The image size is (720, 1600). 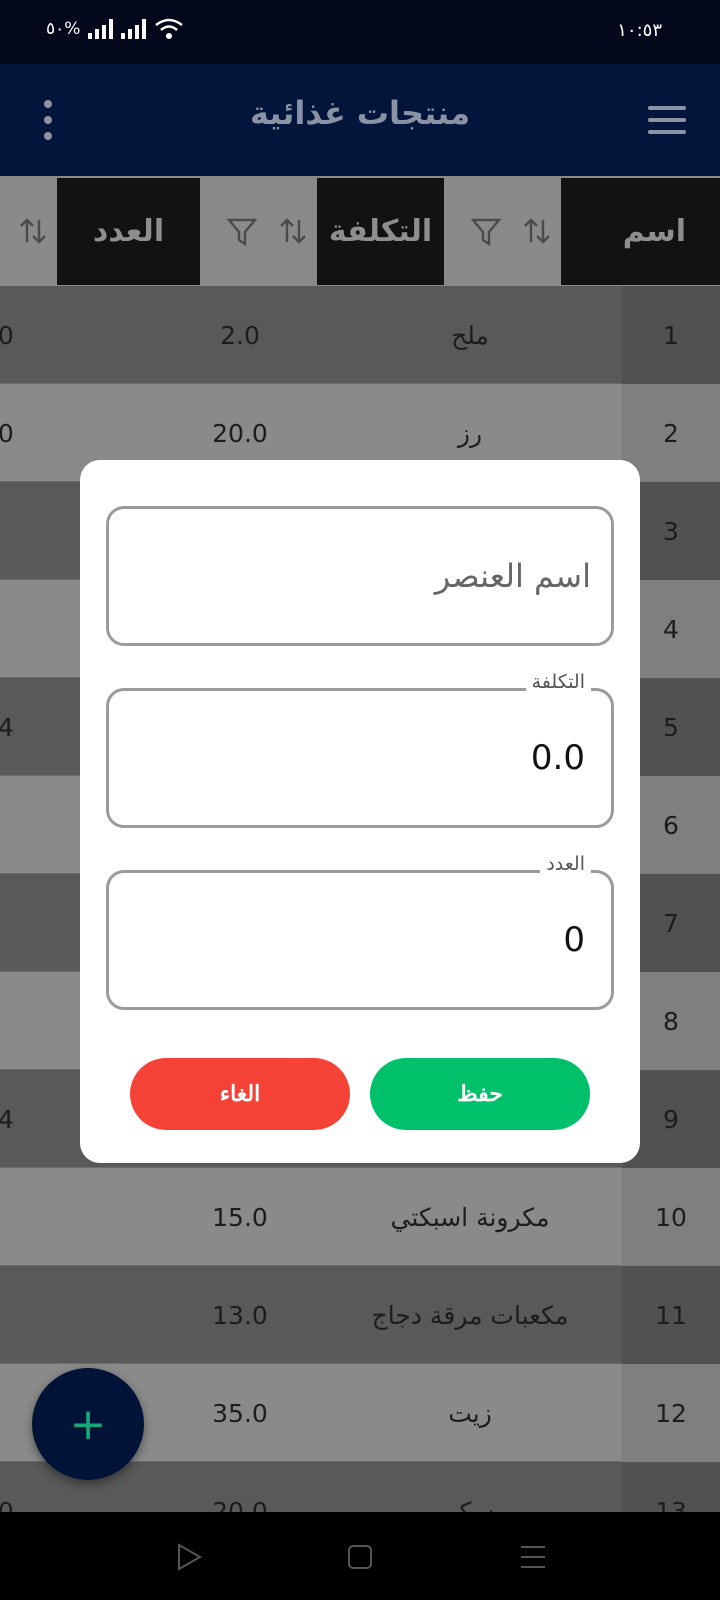 What do you see at coordinates (558, 682) in the screenshot?
I see `cost-field-label: التكلفة` at bounding box center [558, 682].